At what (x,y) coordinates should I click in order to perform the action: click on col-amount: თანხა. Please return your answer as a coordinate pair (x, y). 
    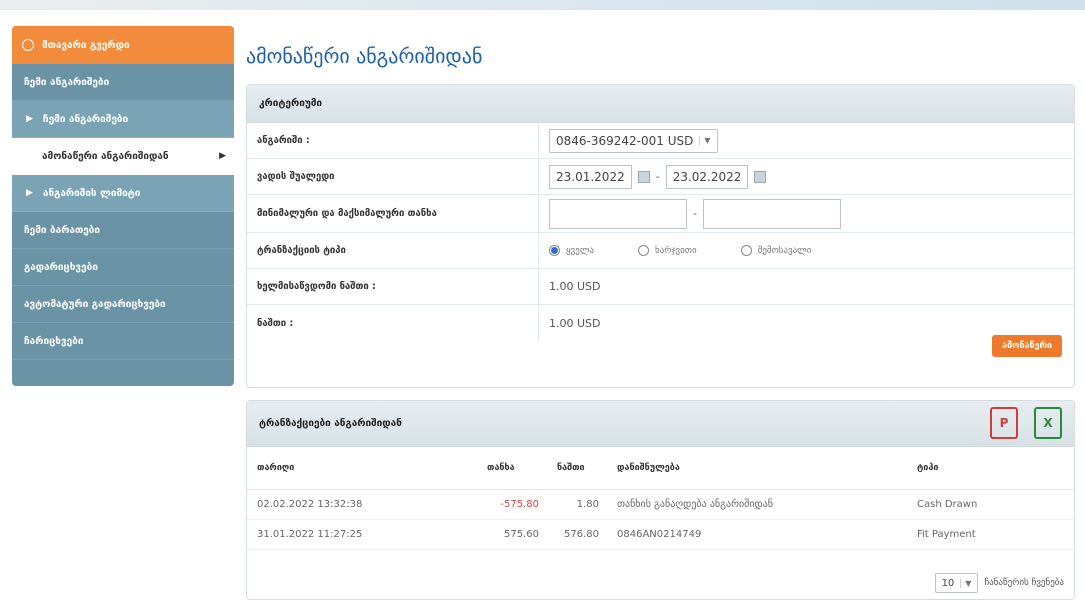
    Looking at the image, I should click on (512, 468).